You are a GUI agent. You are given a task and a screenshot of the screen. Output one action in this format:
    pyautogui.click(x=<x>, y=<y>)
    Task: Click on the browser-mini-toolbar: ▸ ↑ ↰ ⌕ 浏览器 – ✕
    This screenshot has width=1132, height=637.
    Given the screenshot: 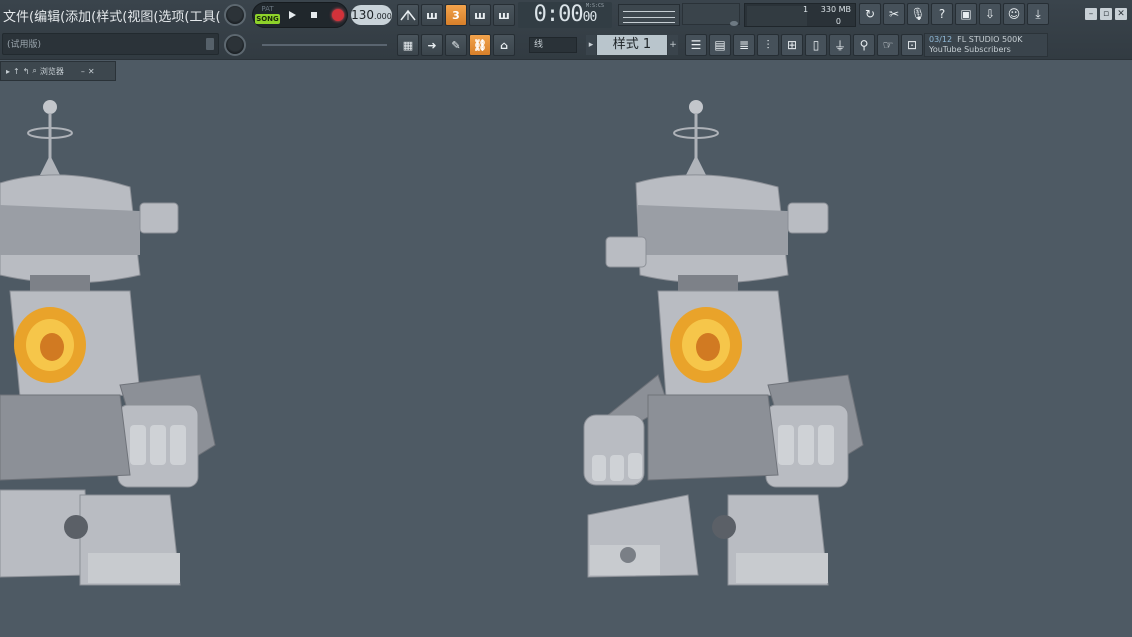 What is the action you would take?
    pyautogui.click(x=58, y=71)
    